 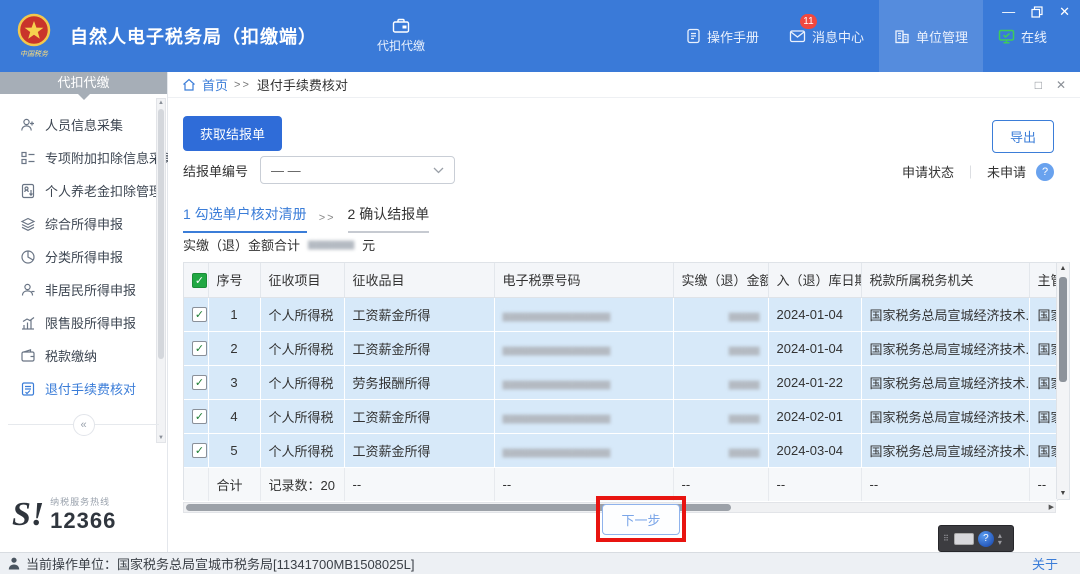 I want to click on sidebar-item-classified-income: 分类所得申报, so click(x=77, y=256).